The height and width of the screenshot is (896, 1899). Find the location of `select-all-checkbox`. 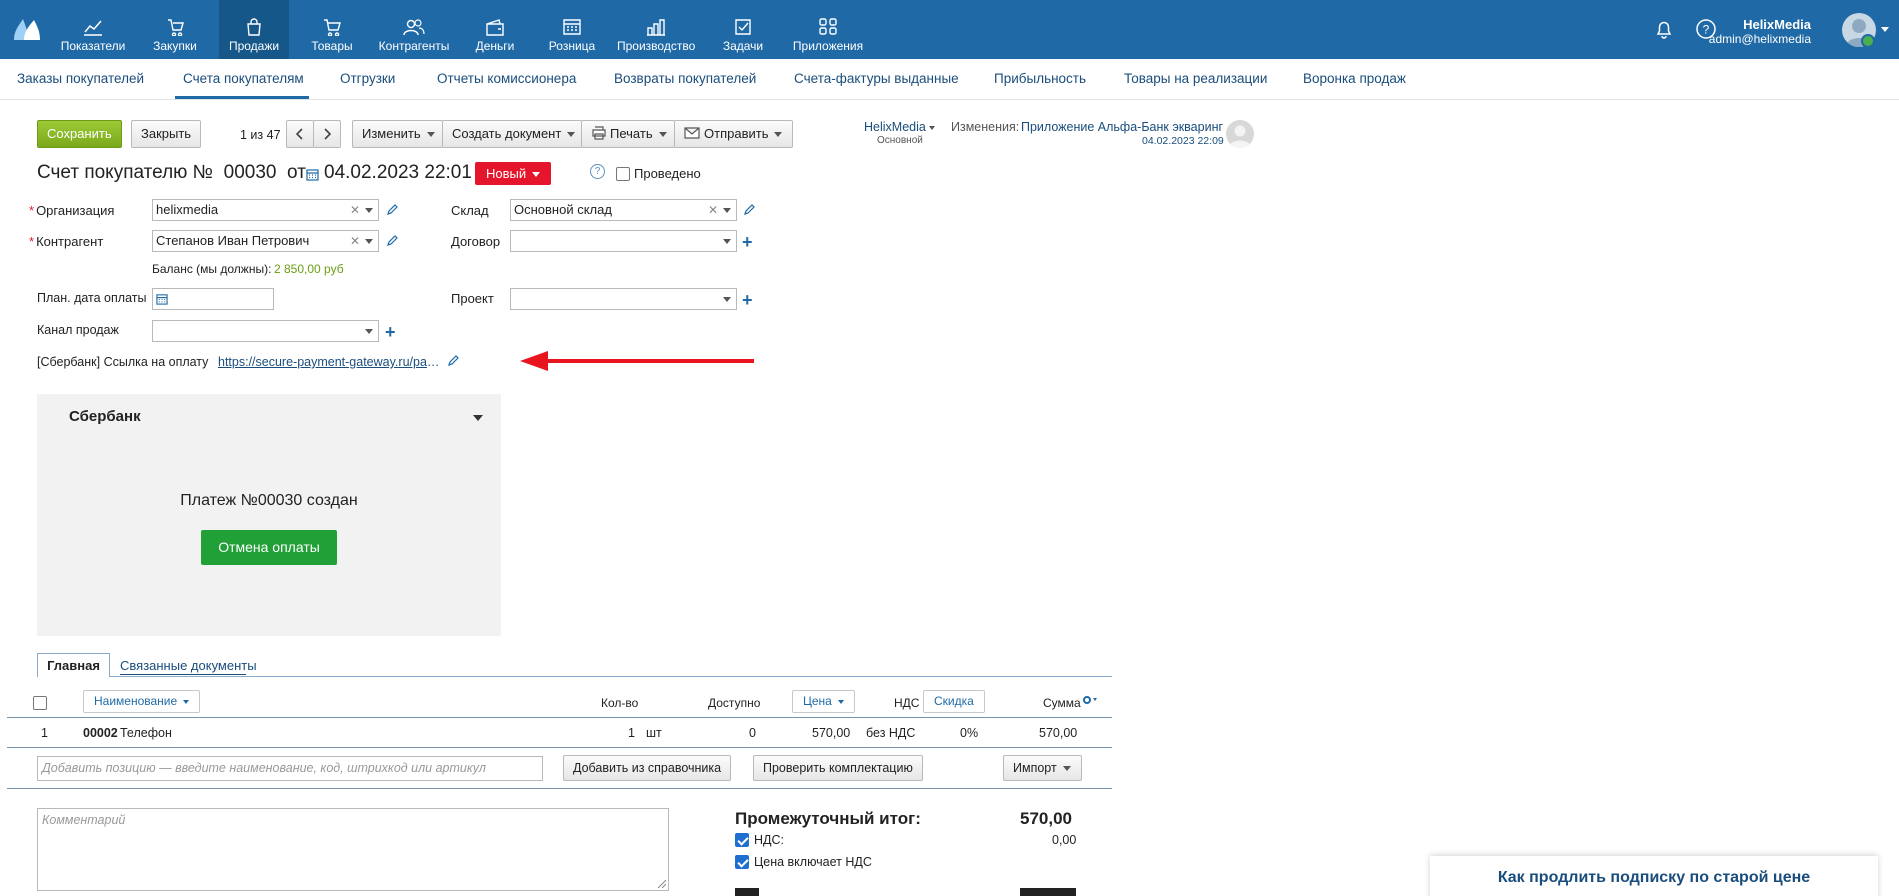

select-all-checkbox is located at coordinates (40, 703).